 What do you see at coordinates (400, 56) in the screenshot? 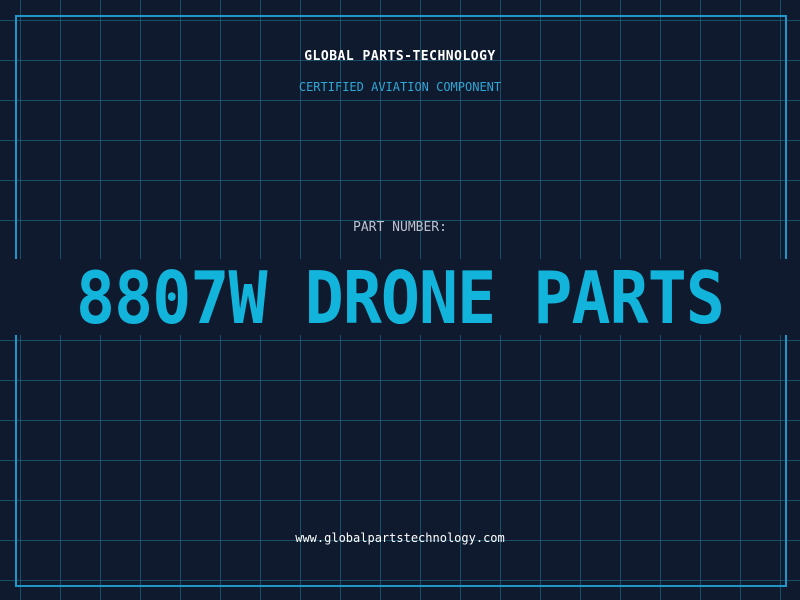
I see `company-name: GLOBAL PARTS-TECHNOLOGY` at bounding box center [400, 56].